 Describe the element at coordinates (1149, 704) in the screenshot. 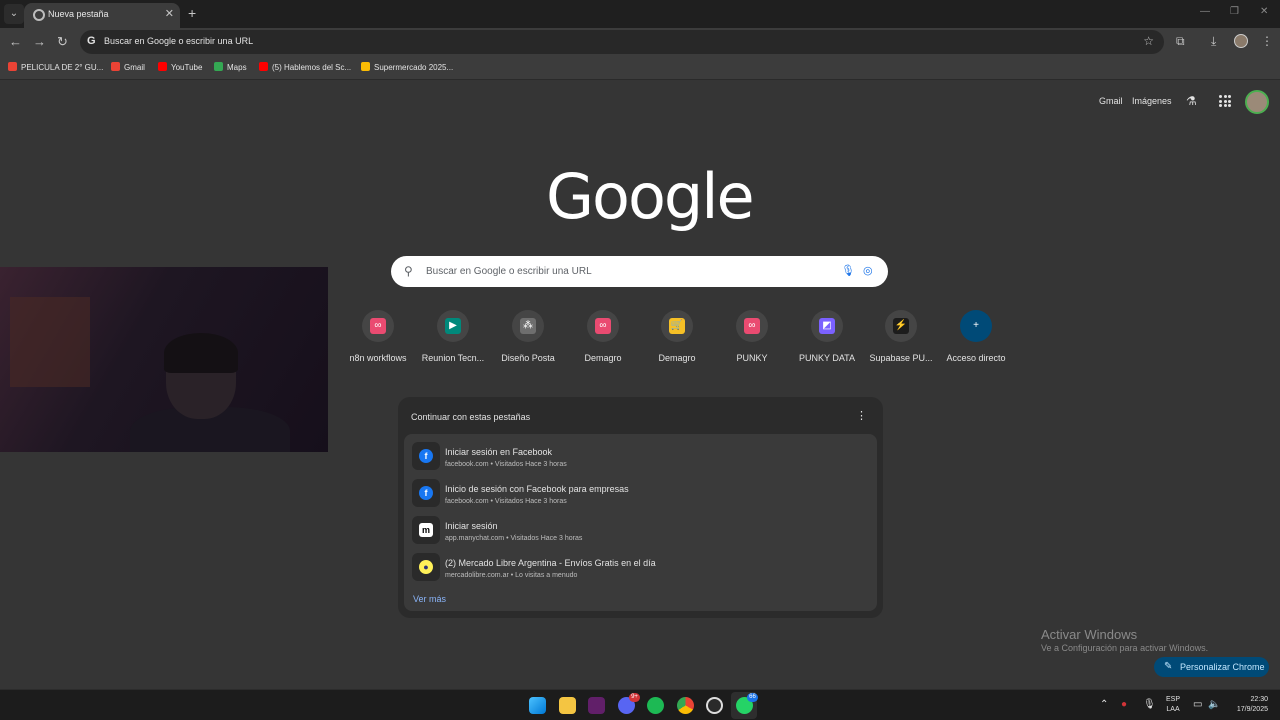

I see `tray-mic-icon: 🎙` at that location.